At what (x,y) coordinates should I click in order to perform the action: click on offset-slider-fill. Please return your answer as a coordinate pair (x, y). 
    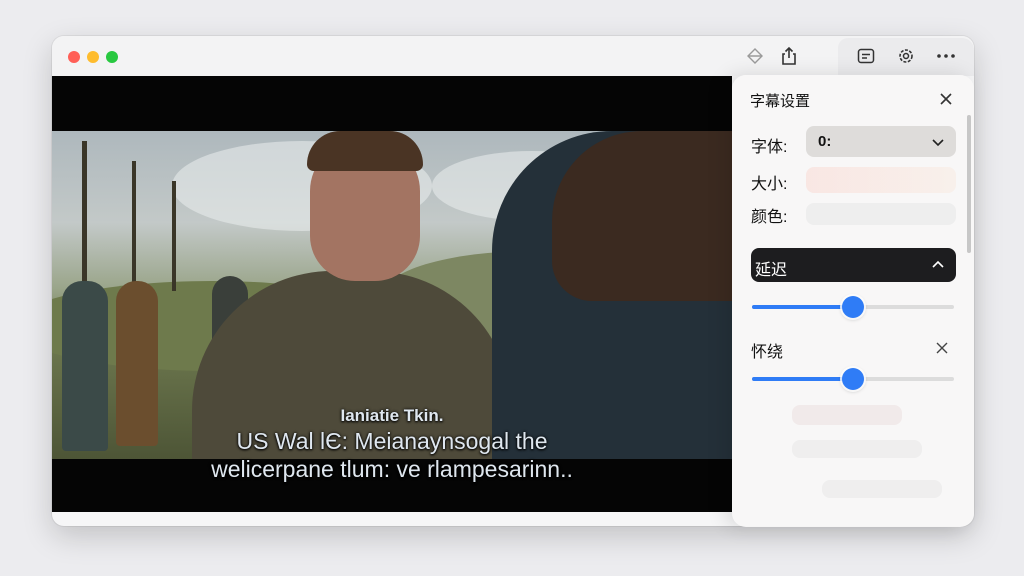
    Looking at the image, I should click on (802, 379).